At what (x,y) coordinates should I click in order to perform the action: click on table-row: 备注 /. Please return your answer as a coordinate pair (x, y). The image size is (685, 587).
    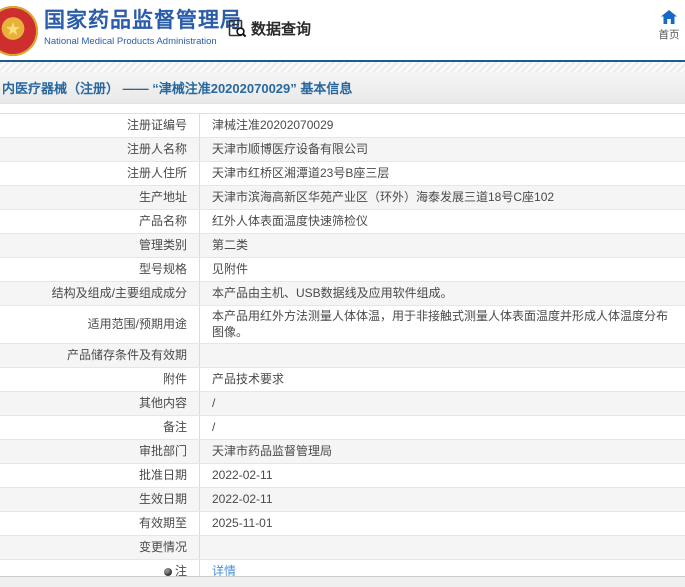
    Looking at the image, I should click on (342, 428).